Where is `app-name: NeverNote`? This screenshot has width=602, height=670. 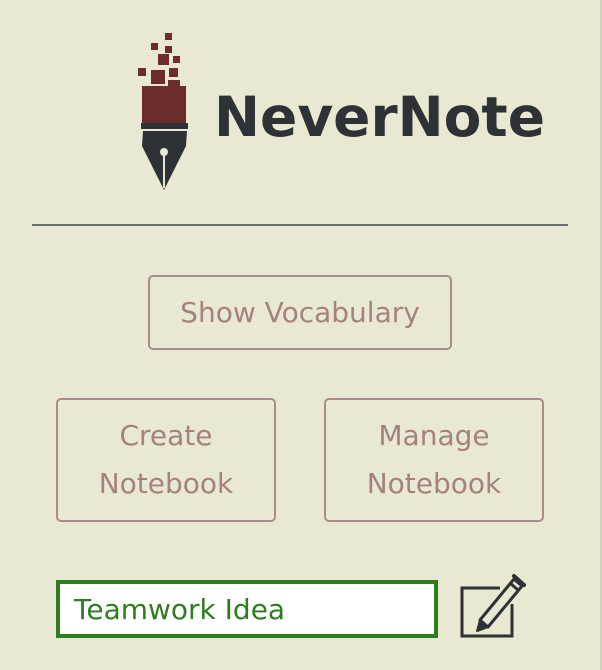
app-name: NeverNote is located at coordinates (380, 117).